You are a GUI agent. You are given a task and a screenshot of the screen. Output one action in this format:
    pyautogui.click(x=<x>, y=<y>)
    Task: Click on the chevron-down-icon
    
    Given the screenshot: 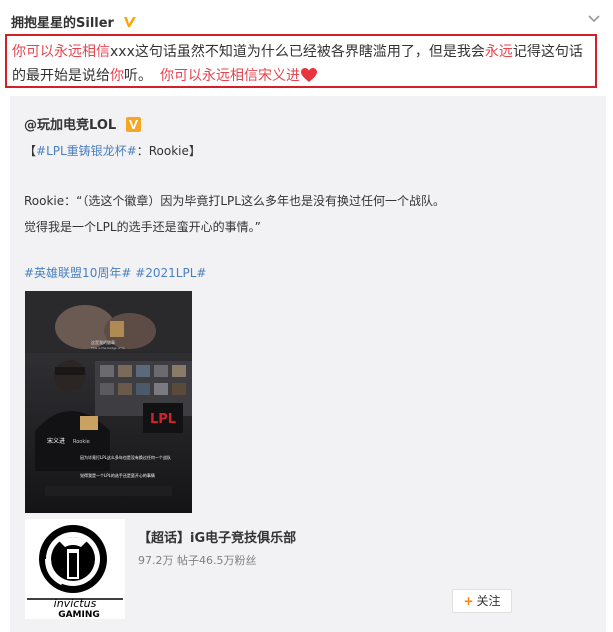 What is the action you would take?
    pyautogui.click(x=594, y=19)
    